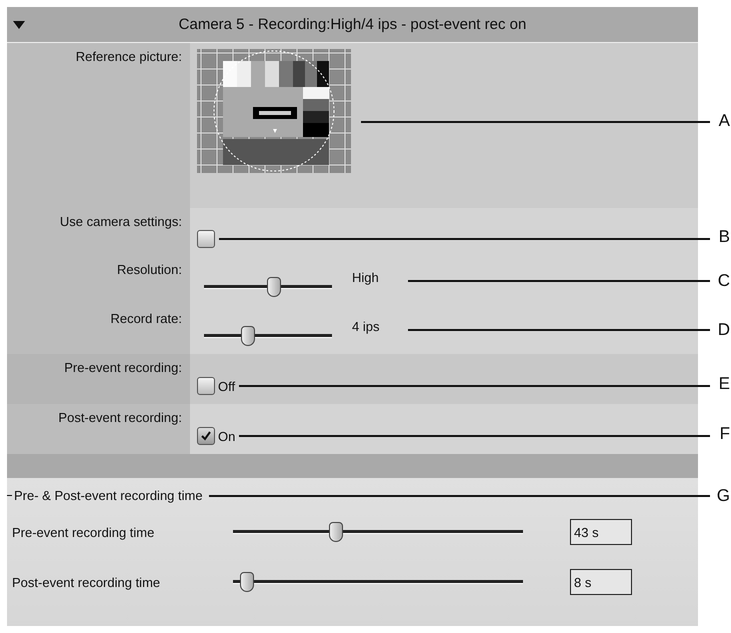  I want to click on callout-letter: E, so click(724, 384).